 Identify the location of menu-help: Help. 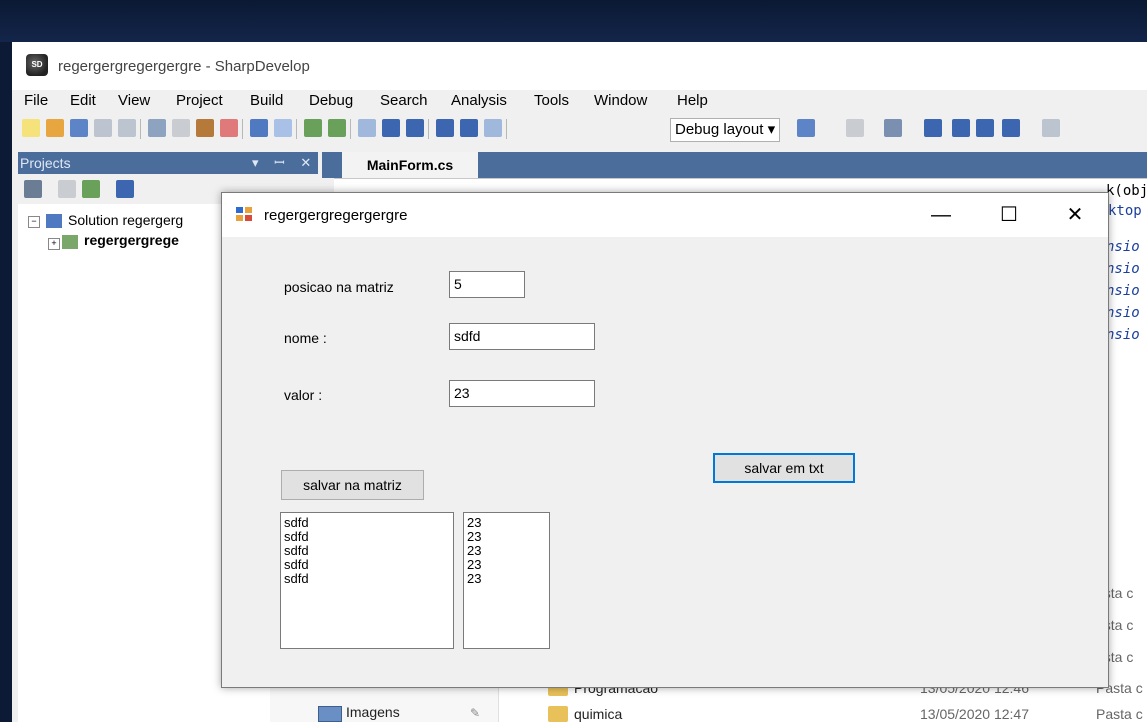
(692, 100).